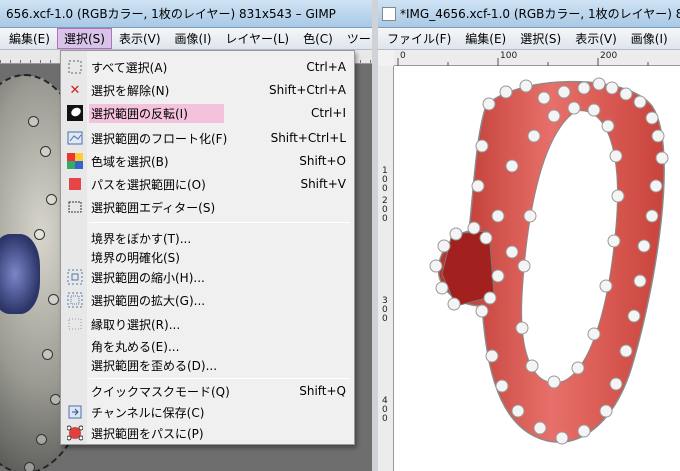 The height and width of the screenshot is (471, 680). What do you see at coordinates (326, 67) in the screenshot?
I see `menu-item-shortcut: Ctrl+A` at bounding box center [326, 67].